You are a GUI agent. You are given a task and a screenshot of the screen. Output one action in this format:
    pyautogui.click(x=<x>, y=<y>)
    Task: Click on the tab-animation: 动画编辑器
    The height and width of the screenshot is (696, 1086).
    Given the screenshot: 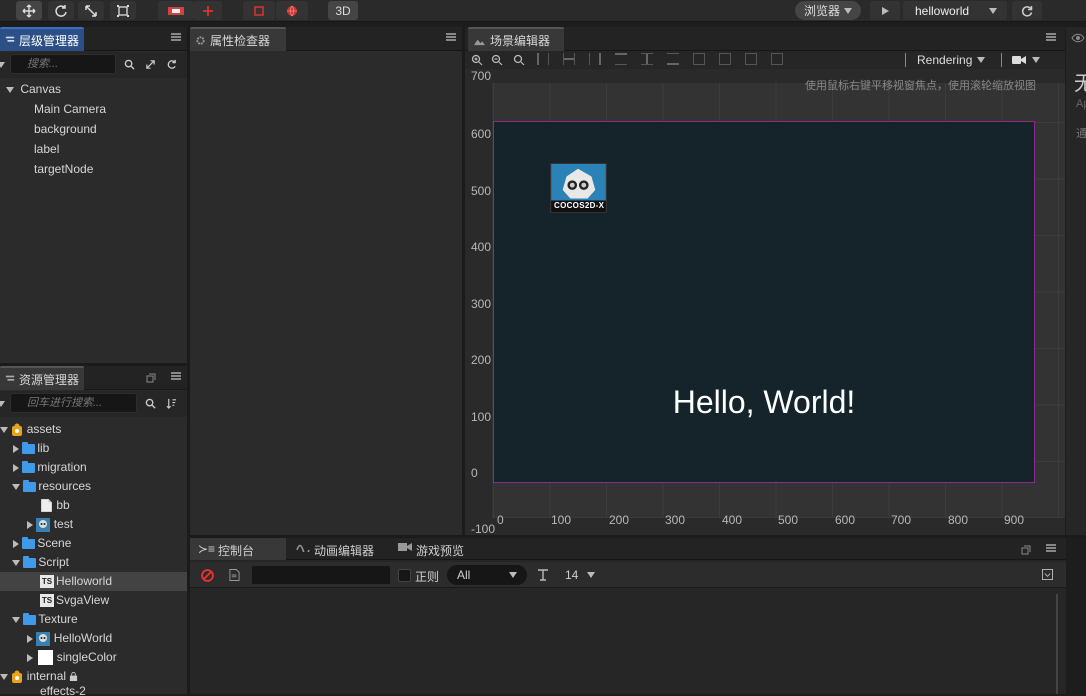 What is the action you would take?
    pyautogui.click(x=335, y=550)
    